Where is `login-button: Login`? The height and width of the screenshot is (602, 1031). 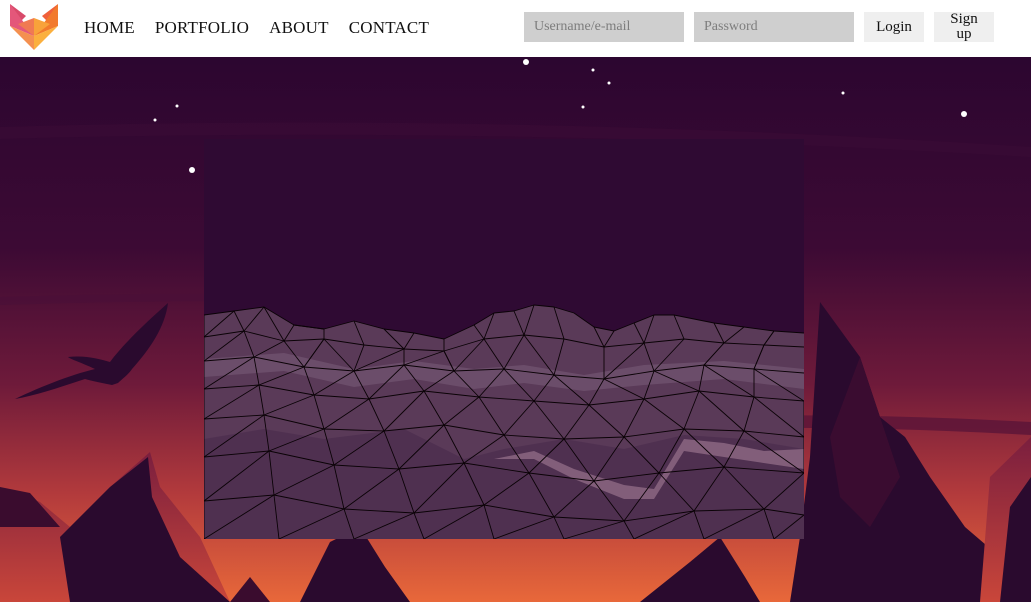 login-button: Login is located at coordinates (894, 27).